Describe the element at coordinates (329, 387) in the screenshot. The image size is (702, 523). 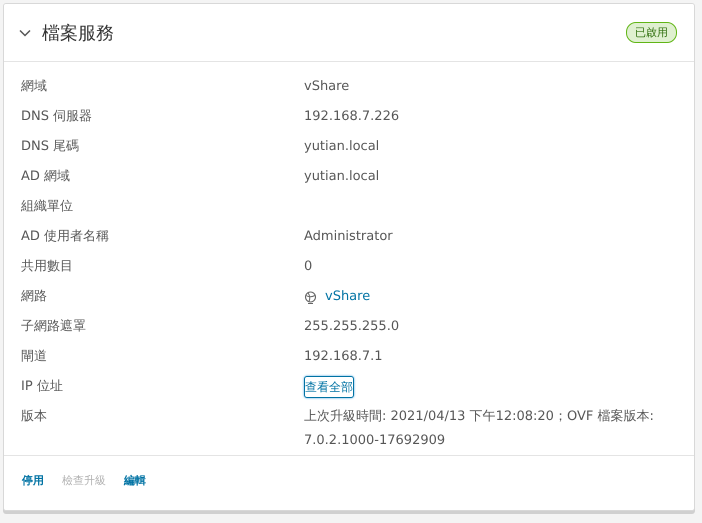
I see `view-all-button: 查看全部` at that location.